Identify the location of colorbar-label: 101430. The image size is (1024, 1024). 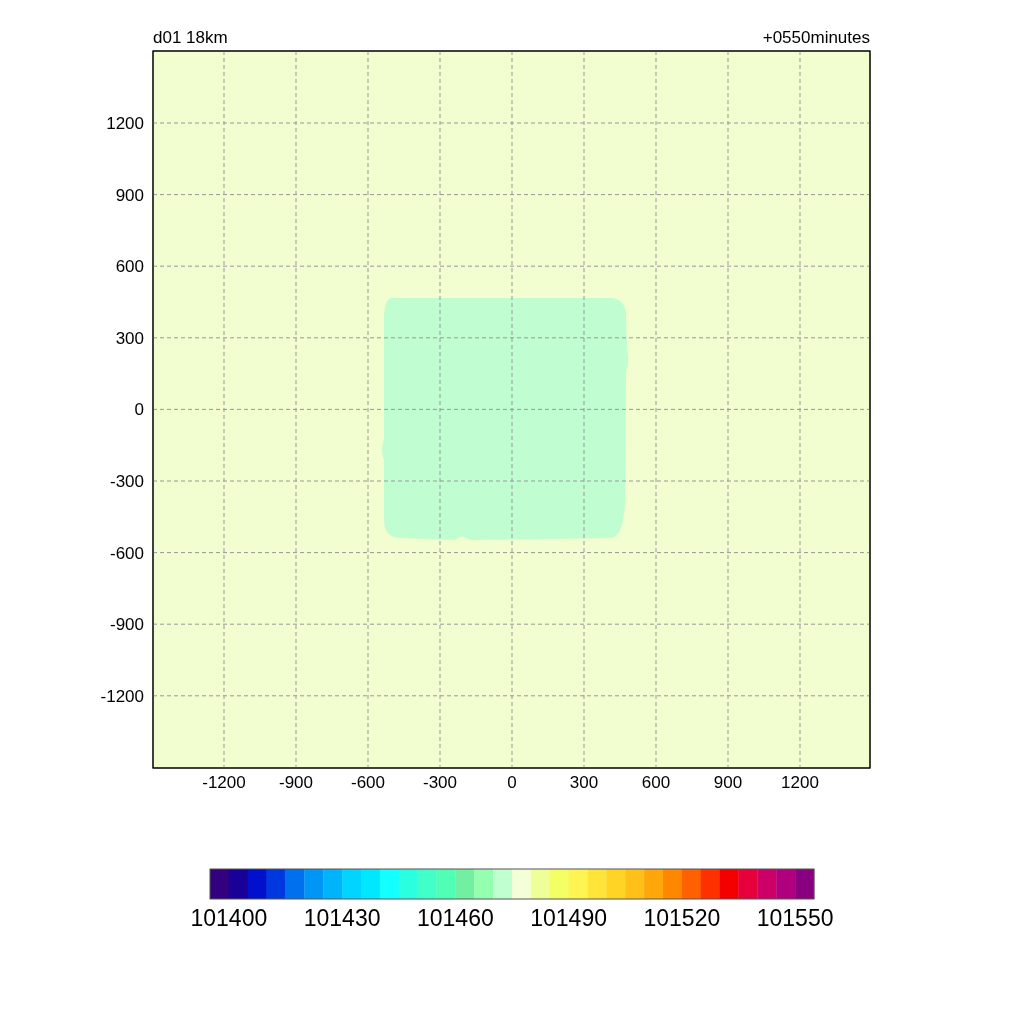
(342, 918).